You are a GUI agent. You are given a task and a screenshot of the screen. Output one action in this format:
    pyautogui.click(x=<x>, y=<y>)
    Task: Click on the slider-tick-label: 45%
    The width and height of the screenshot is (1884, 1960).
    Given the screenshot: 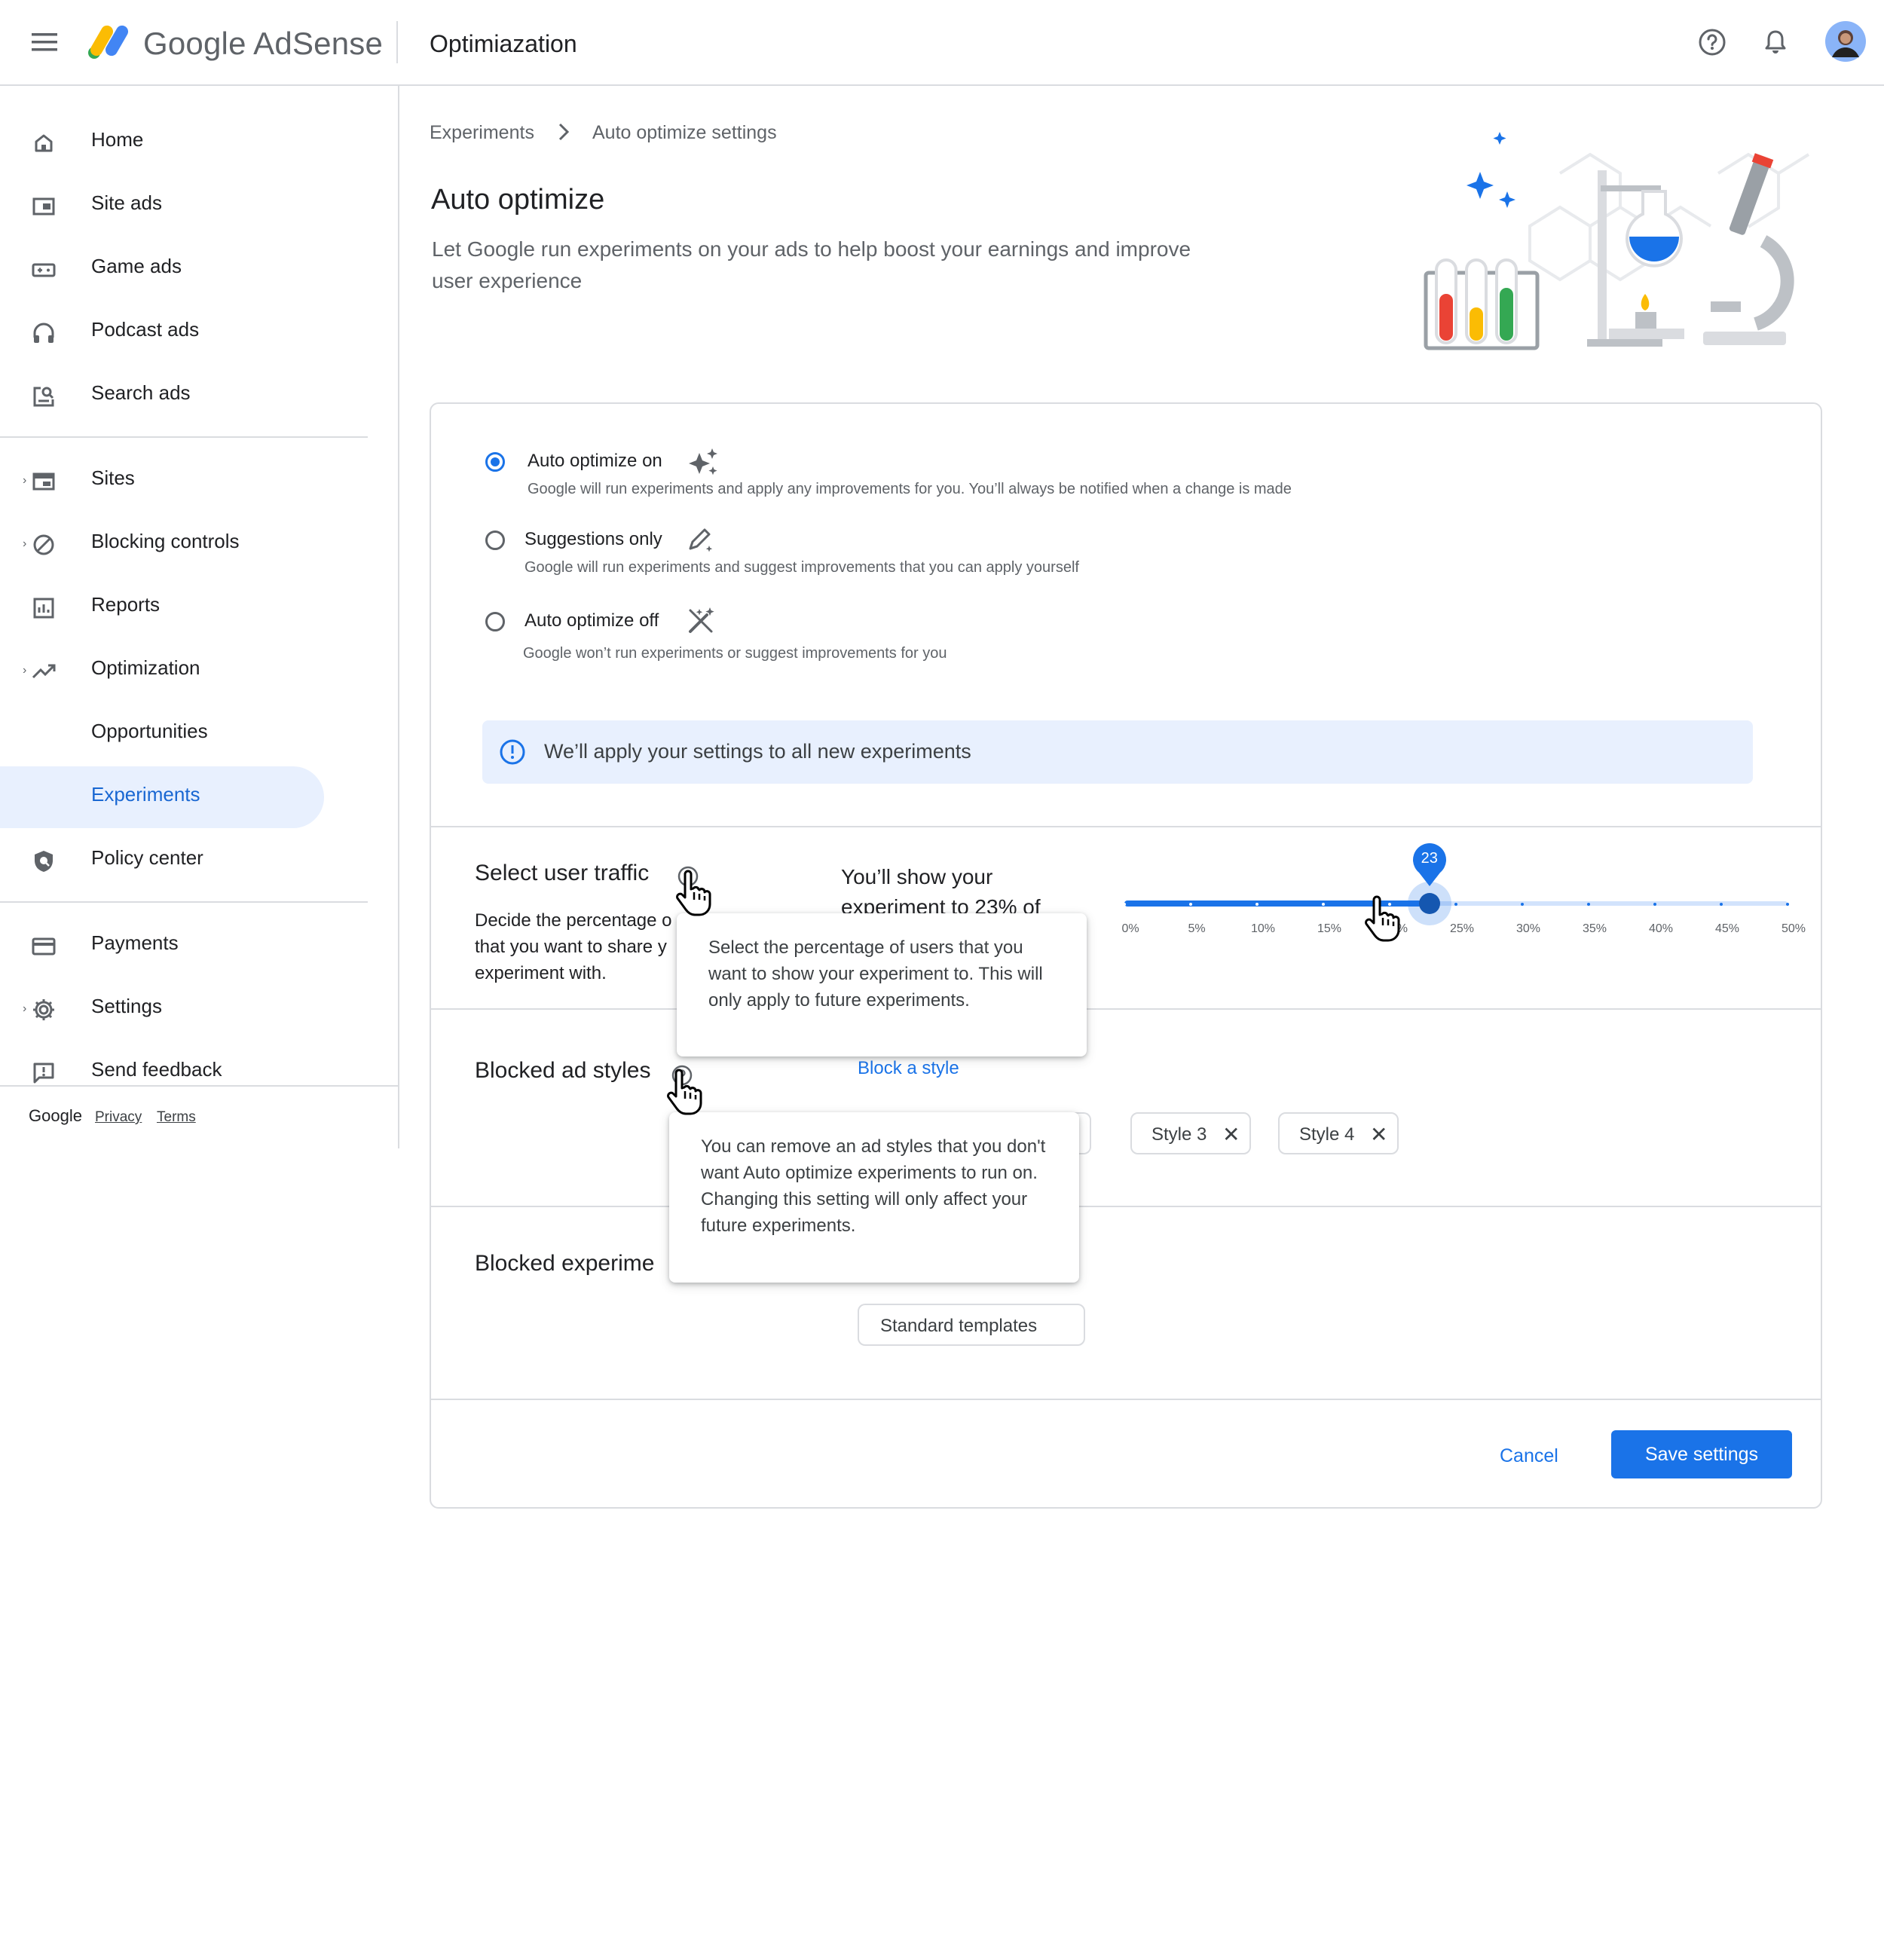 What is the action you would take?
    pyautogui.click(x=1727, y=928)
    